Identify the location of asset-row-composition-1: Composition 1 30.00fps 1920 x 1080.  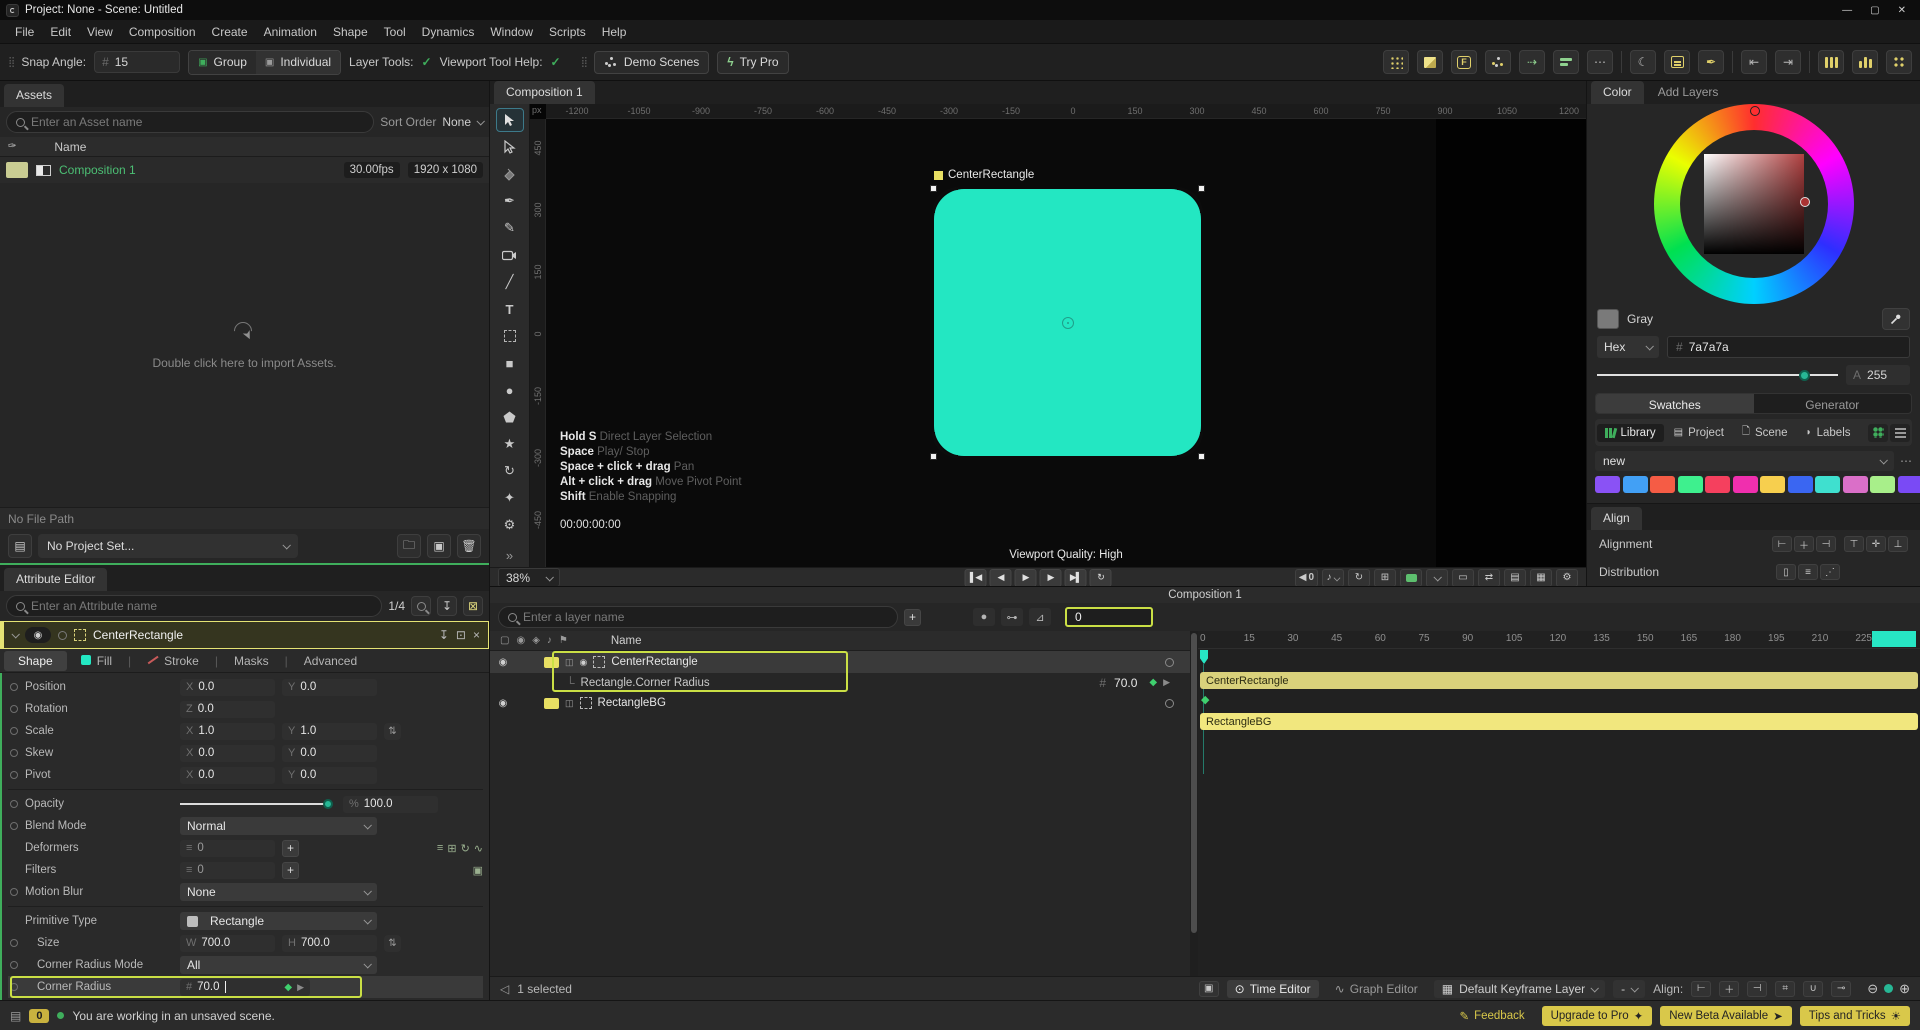
(244, 170).